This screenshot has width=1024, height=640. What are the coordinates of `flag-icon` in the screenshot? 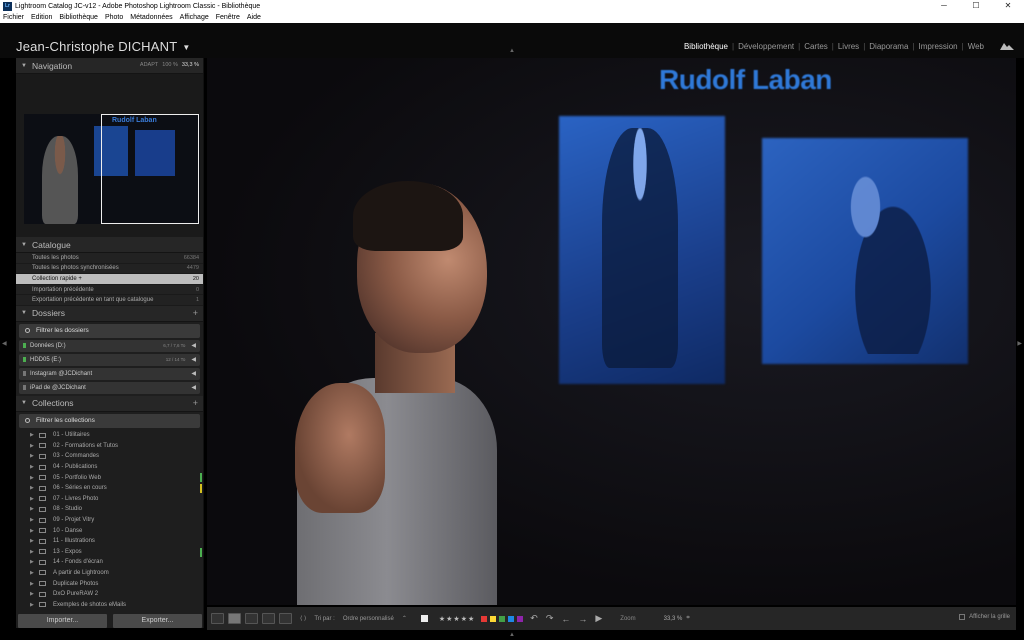 It's located at (424, 618).